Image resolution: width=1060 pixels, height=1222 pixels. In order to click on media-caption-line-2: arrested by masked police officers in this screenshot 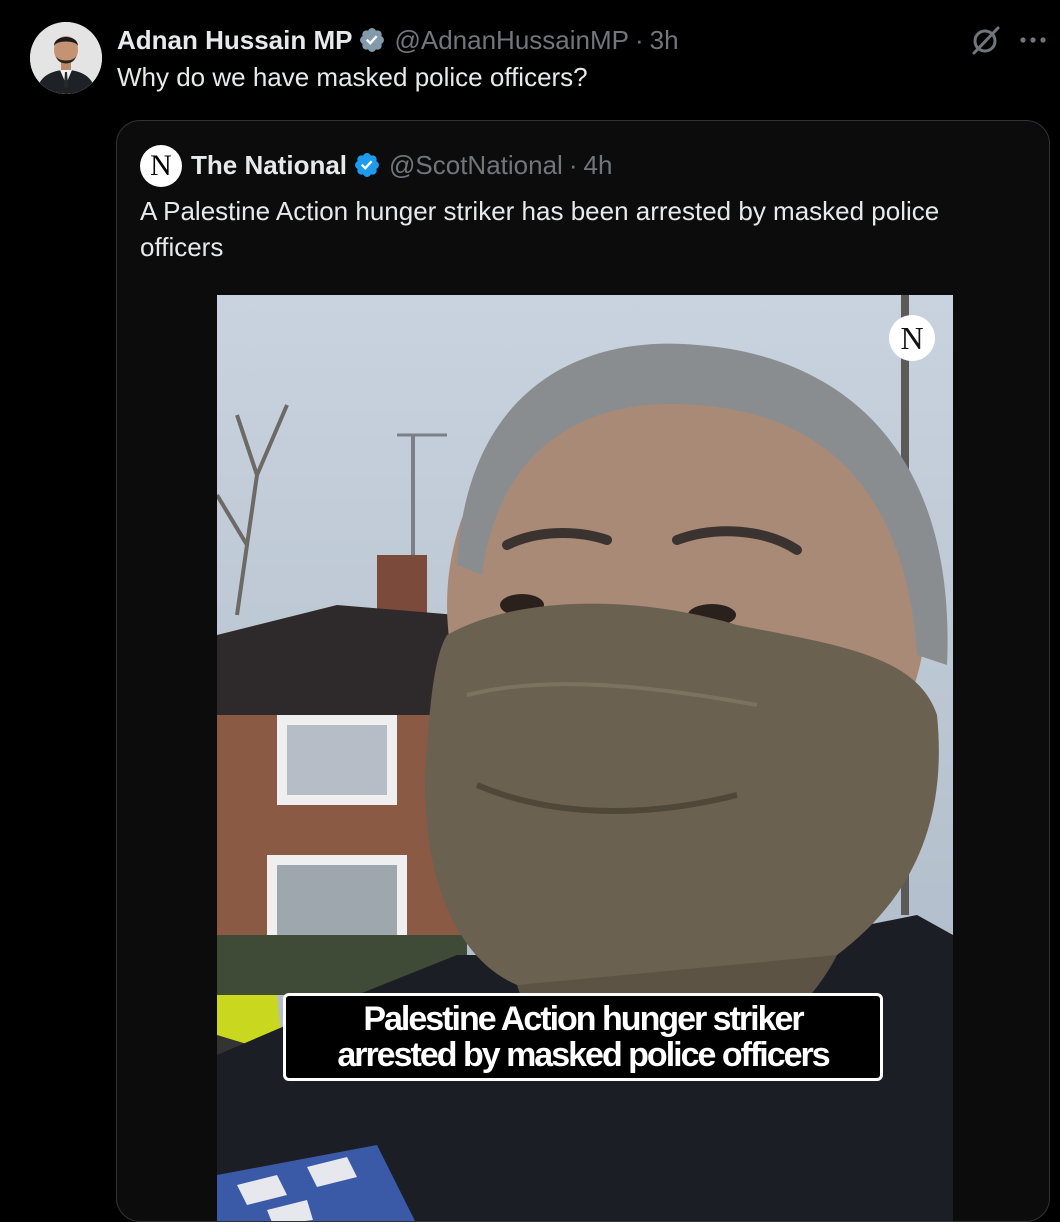, I will do `click(583, 1055)`.